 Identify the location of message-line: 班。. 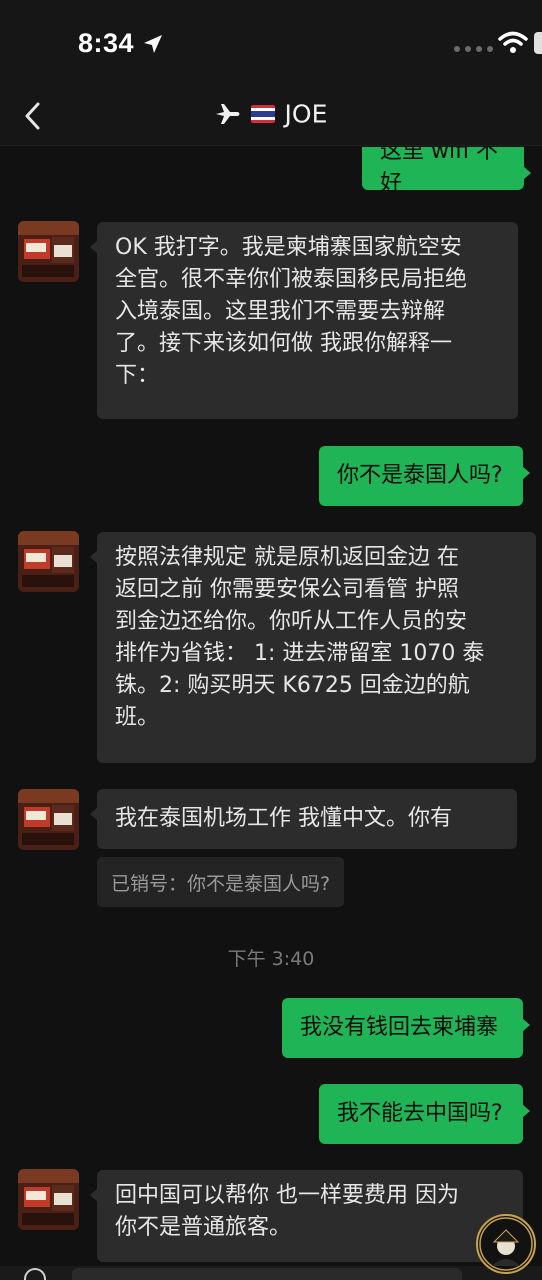
(137, 717).